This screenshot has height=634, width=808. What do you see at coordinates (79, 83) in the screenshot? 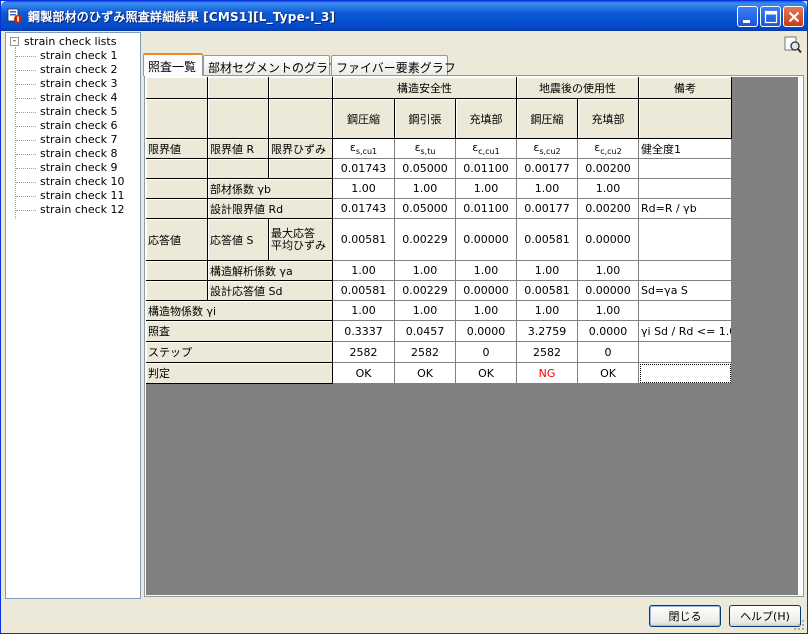
I see `strain-check-item: strain check 3` at bounding box center [79, 83].